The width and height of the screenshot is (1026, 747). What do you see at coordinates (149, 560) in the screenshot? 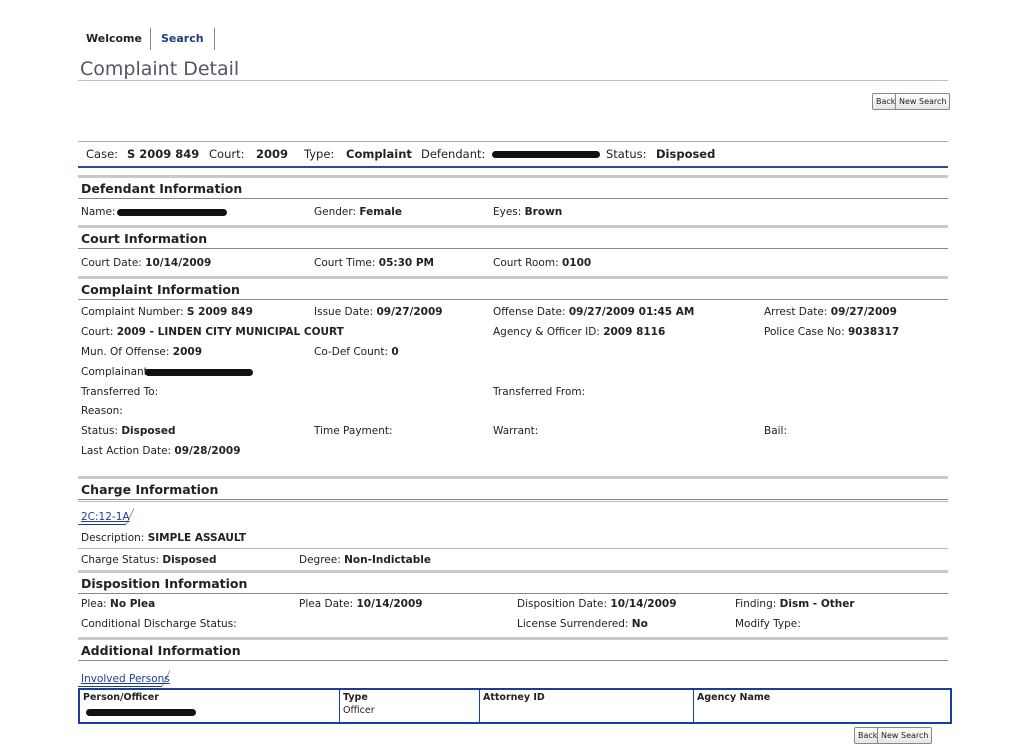
I see `charge-status-field: Charge Status: Disposed` at bounding box center [149, 560].